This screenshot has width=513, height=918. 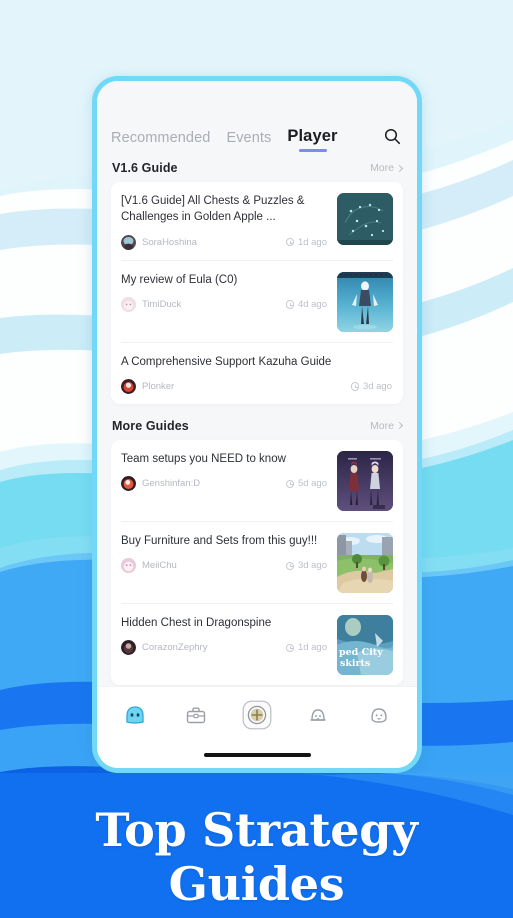 I want to click on home-indicator, so click(x=257, y=755).